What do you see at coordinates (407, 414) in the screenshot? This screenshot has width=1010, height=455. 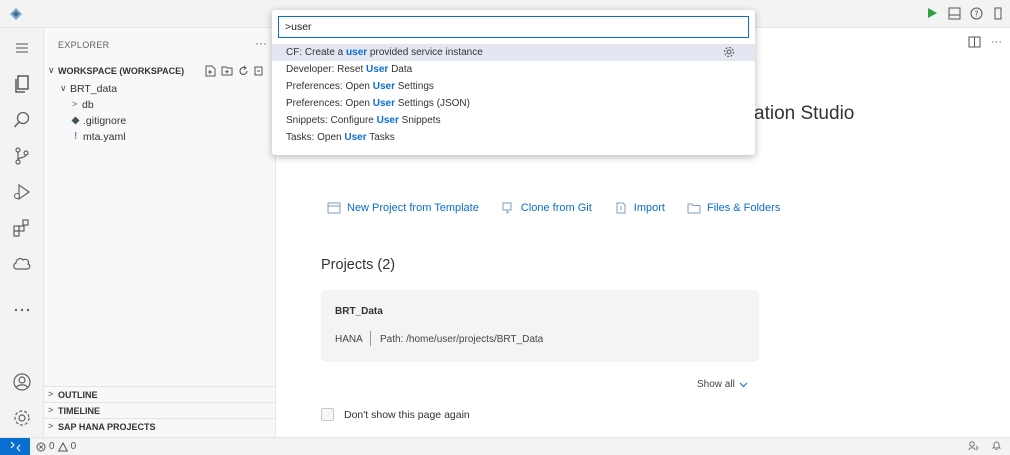 I see `dont-show-again-label: Don't show this page again` at bounding box center [407, 414].